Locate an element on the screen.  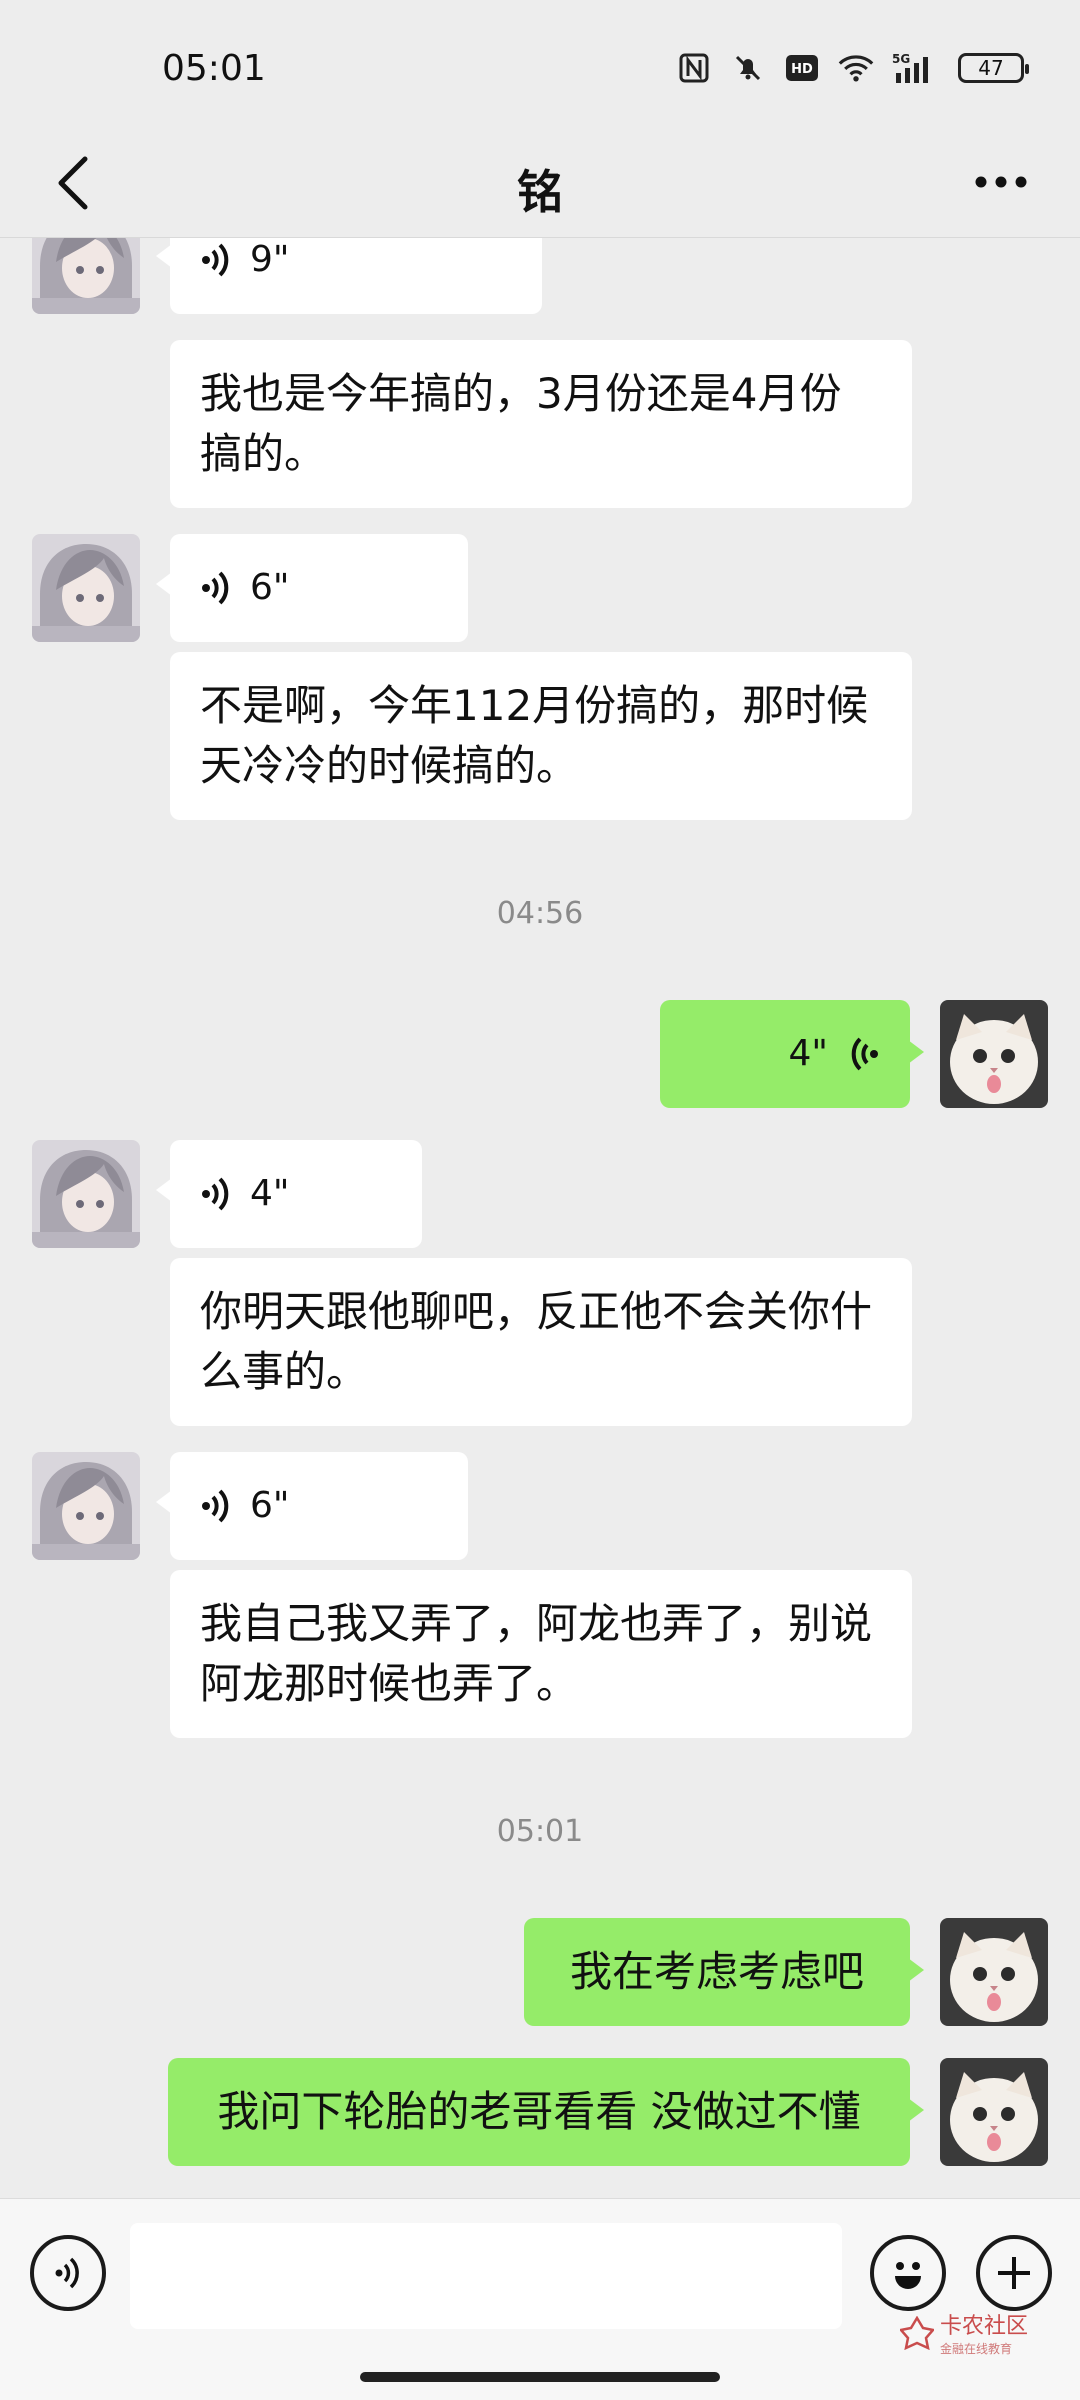
text-message: 不是啊，今年112月份搞的，那时候天冷冷的时候搞的。 is located at coordinates (541, 736).